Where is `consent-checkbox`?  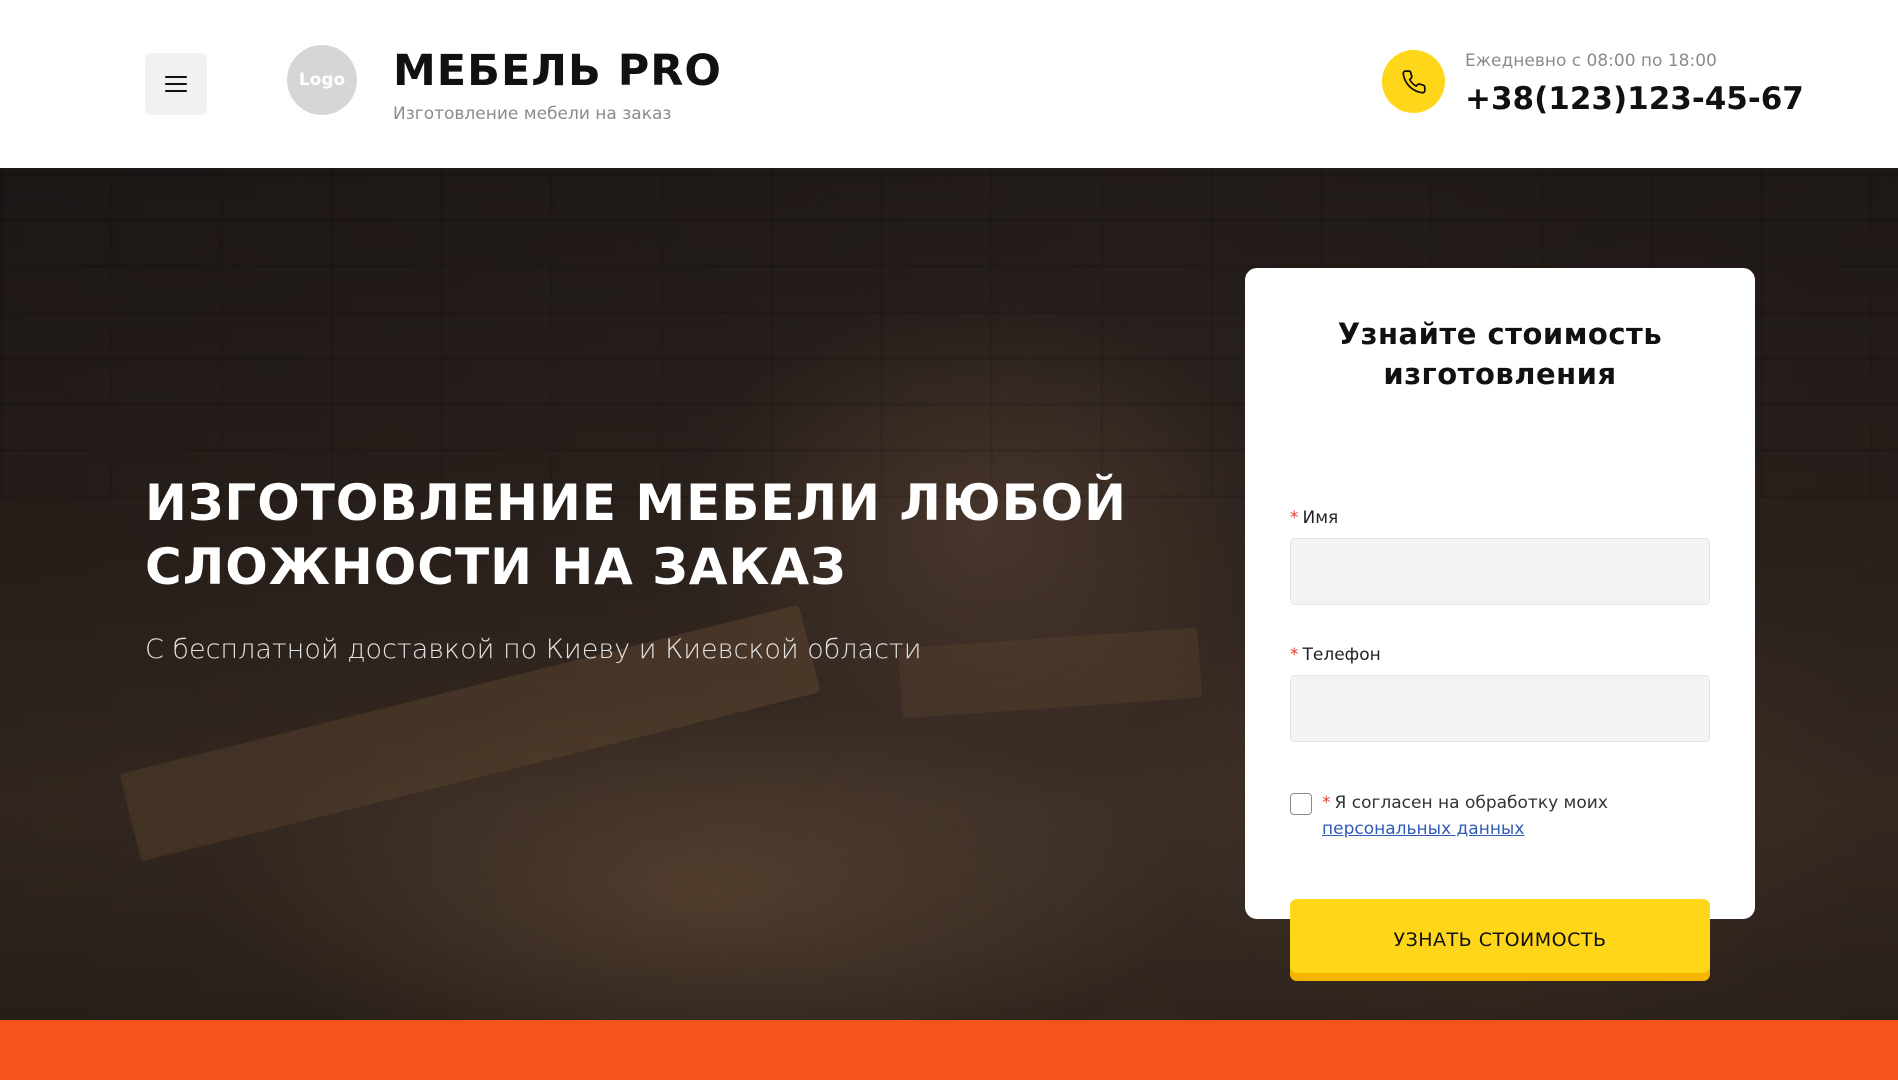
consent-checkbox is located at coordinates (1301, 804).